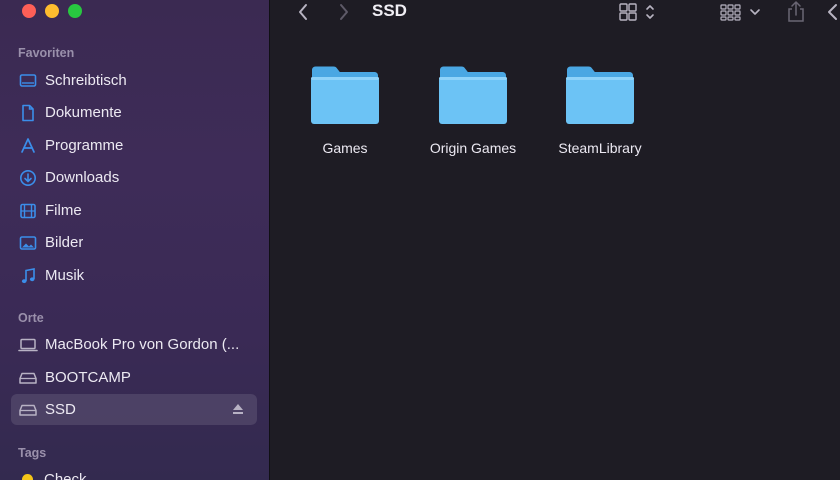  I want to click on film-icon, so click(28, 211).